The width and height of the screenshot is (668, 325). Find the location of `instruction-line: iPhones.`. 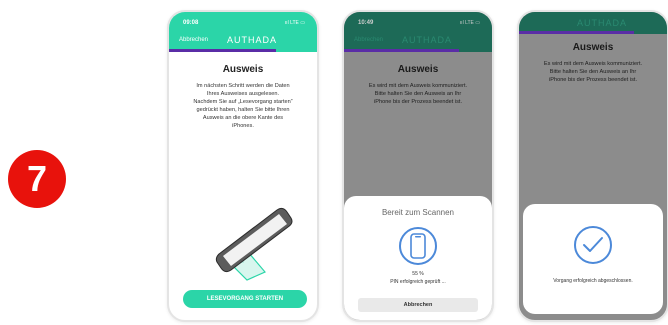

instruction-line: iPhones. is located at coordinates (243, 126).